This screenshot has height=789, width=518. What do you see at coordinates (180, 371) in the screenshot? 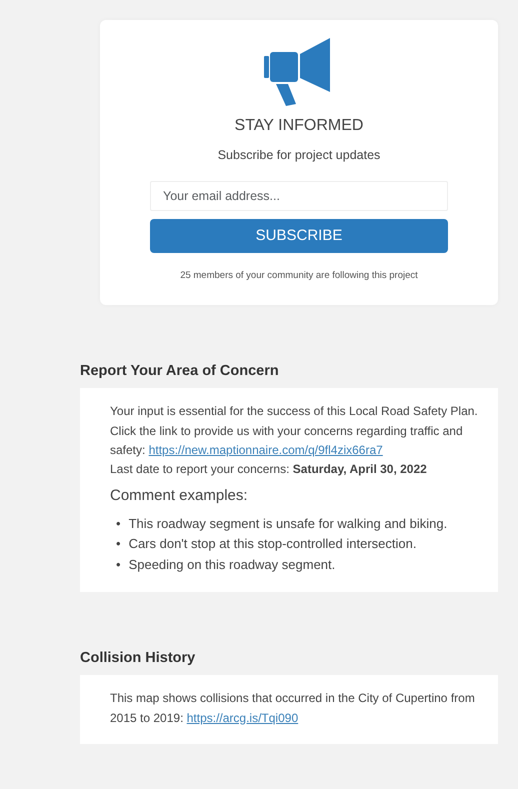
I see `section-heading: Report Your Area of Concern` at bounding box center [180, 371].